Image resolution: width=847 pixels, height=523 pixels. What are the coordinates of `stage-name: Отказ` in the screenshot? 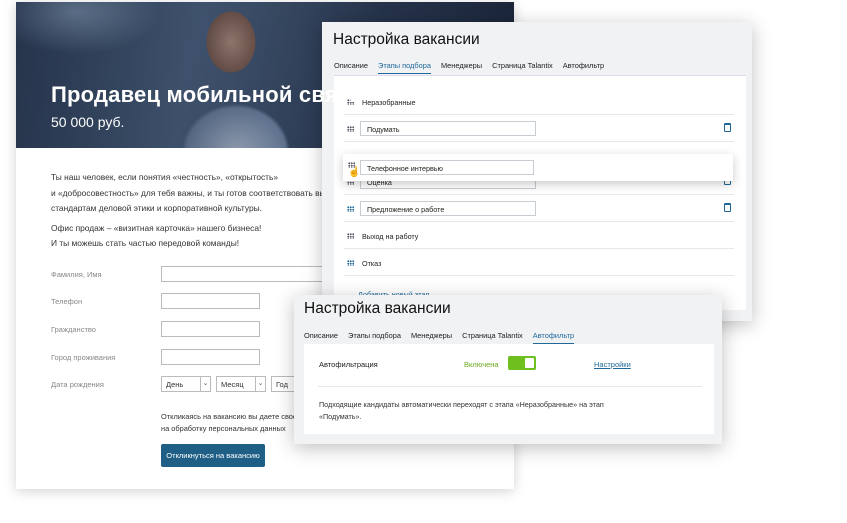 It's located at (372, 263).